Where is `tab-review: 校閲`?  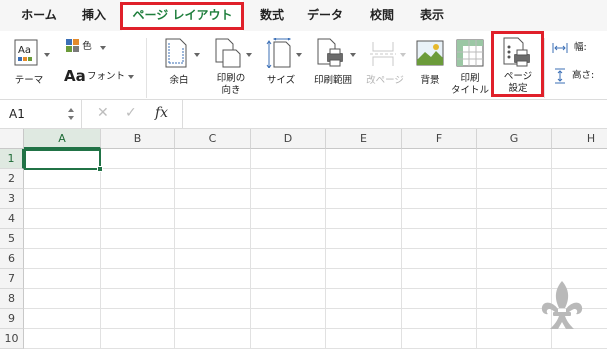 tab-review: 校閲 is located at coordinates (382, 15).